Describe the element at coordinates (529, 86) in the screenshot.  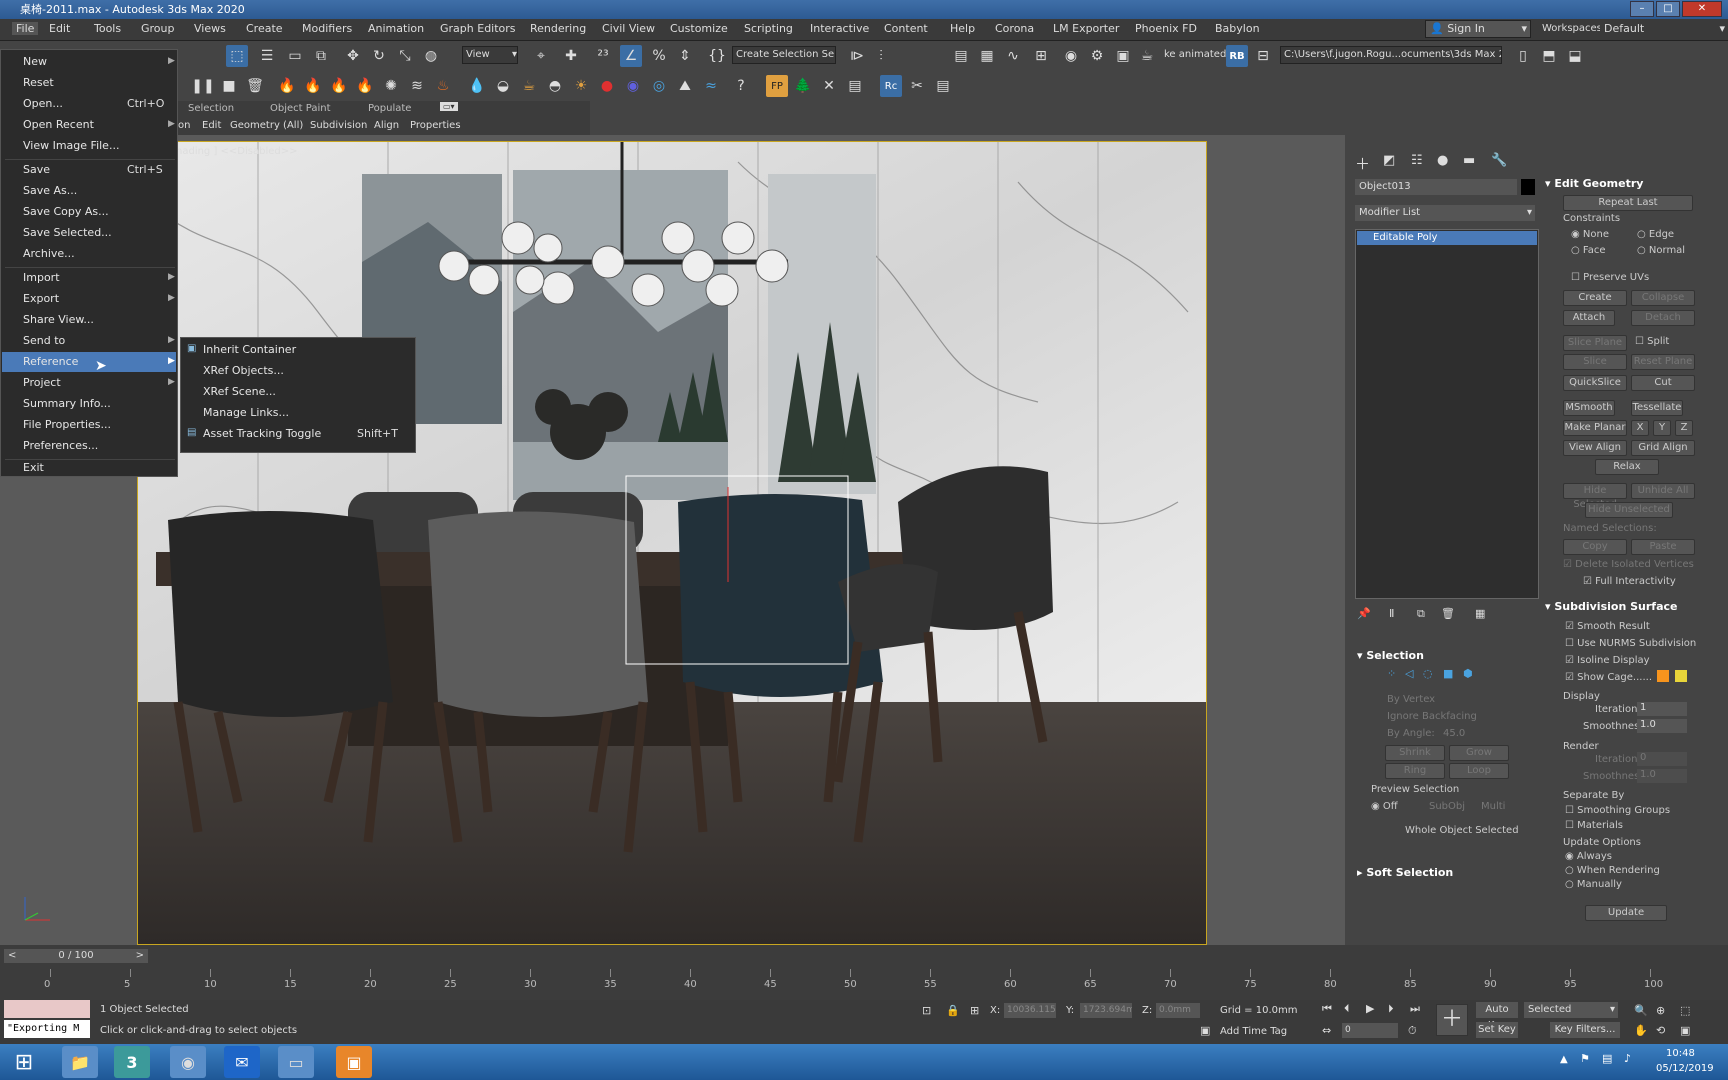
I see `cup-icon: ☕` at that location.